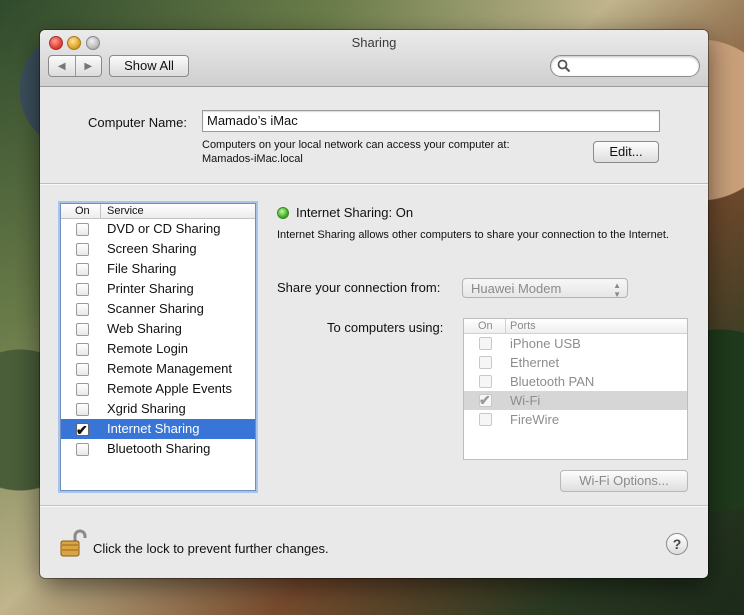 This screenshot has width=744, height=615. I want to click on service-label: Remote Apple Events, so click(170, 388).